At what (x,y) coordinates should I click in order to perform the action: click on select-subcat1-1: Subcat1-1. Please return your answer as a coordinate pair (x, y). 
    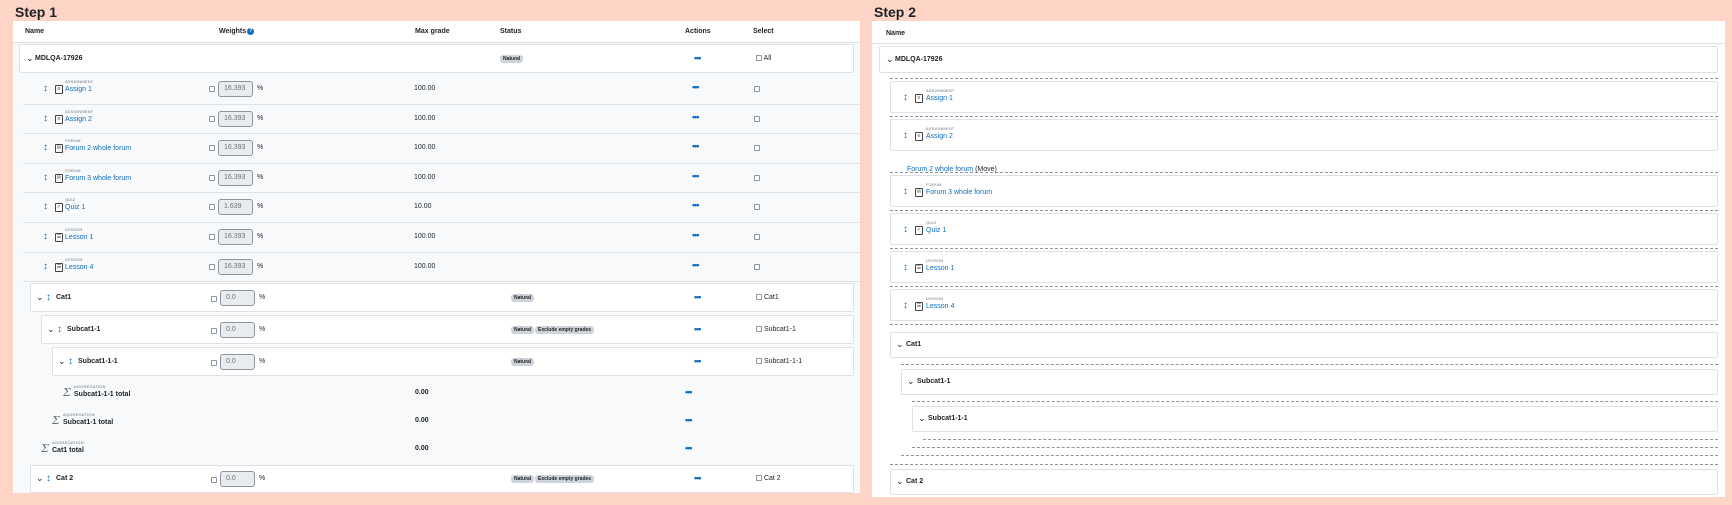
    Looking at the image, I should click on (776, 329).